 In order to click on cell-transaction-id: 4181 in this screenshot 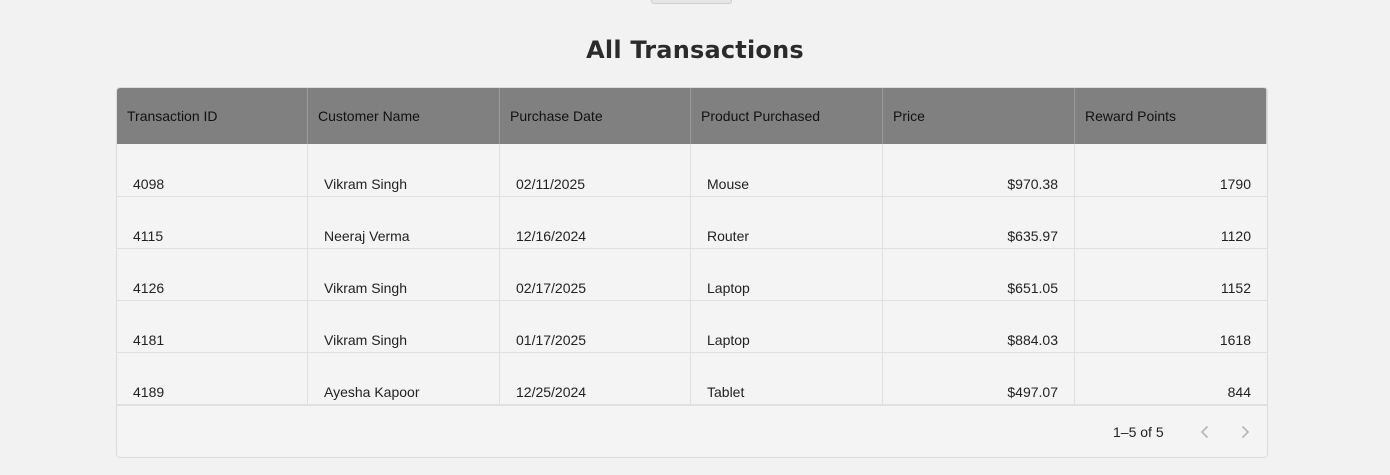, I will do `click(212, 326)`.